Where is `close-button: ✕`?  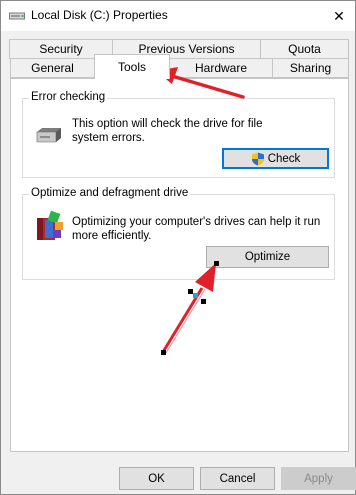
close-button: ✕ is located at coordinates (339, 16).